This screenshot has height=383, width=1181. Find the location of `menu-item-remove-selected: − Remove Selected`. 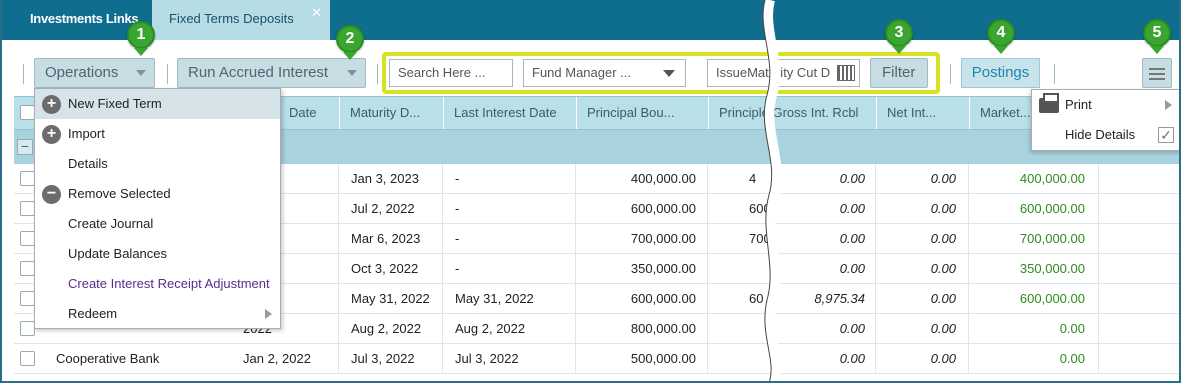

menu-item-remove-selected: − Remove Selected is located at coordinates (157, 194).